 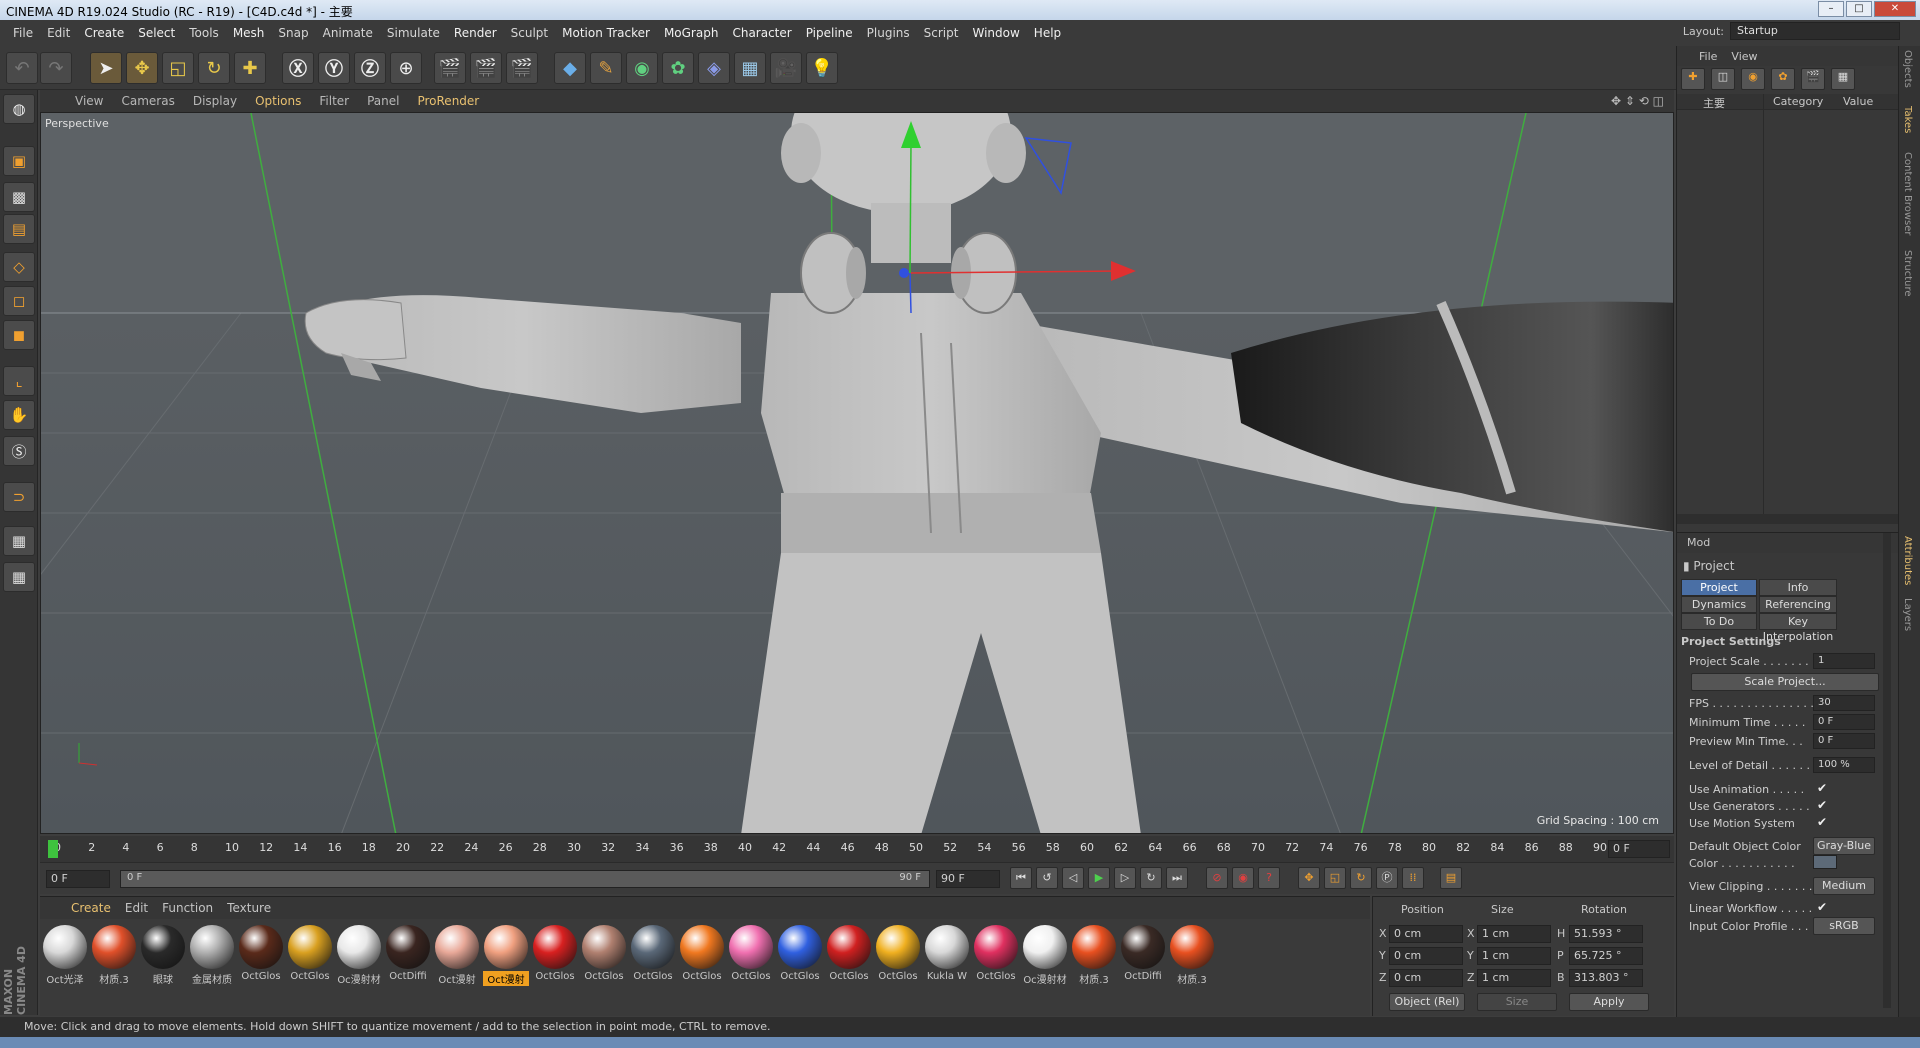 What do you see at coordinates (1723, 79) in the screenshot?
I see `takes-clone-icon: ◫` at bounding box center [1723, 79].